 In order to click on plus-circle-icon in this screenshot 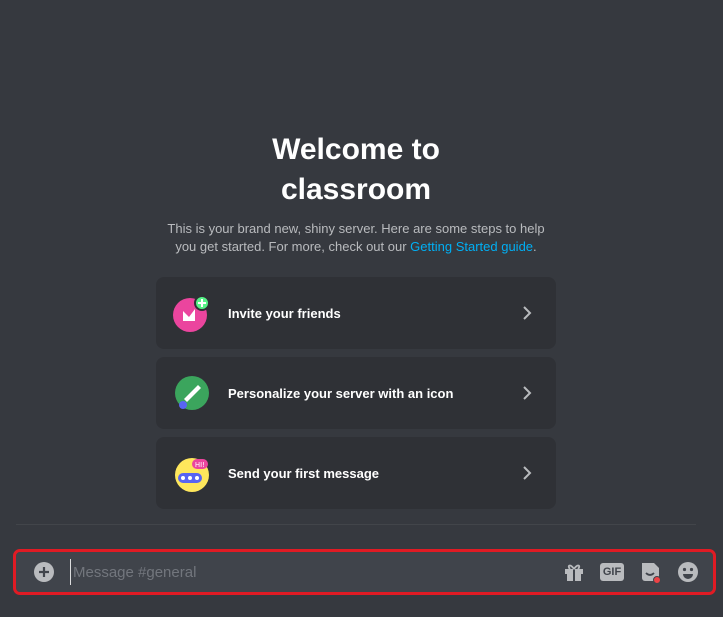, I will do `click(44, 572)`.